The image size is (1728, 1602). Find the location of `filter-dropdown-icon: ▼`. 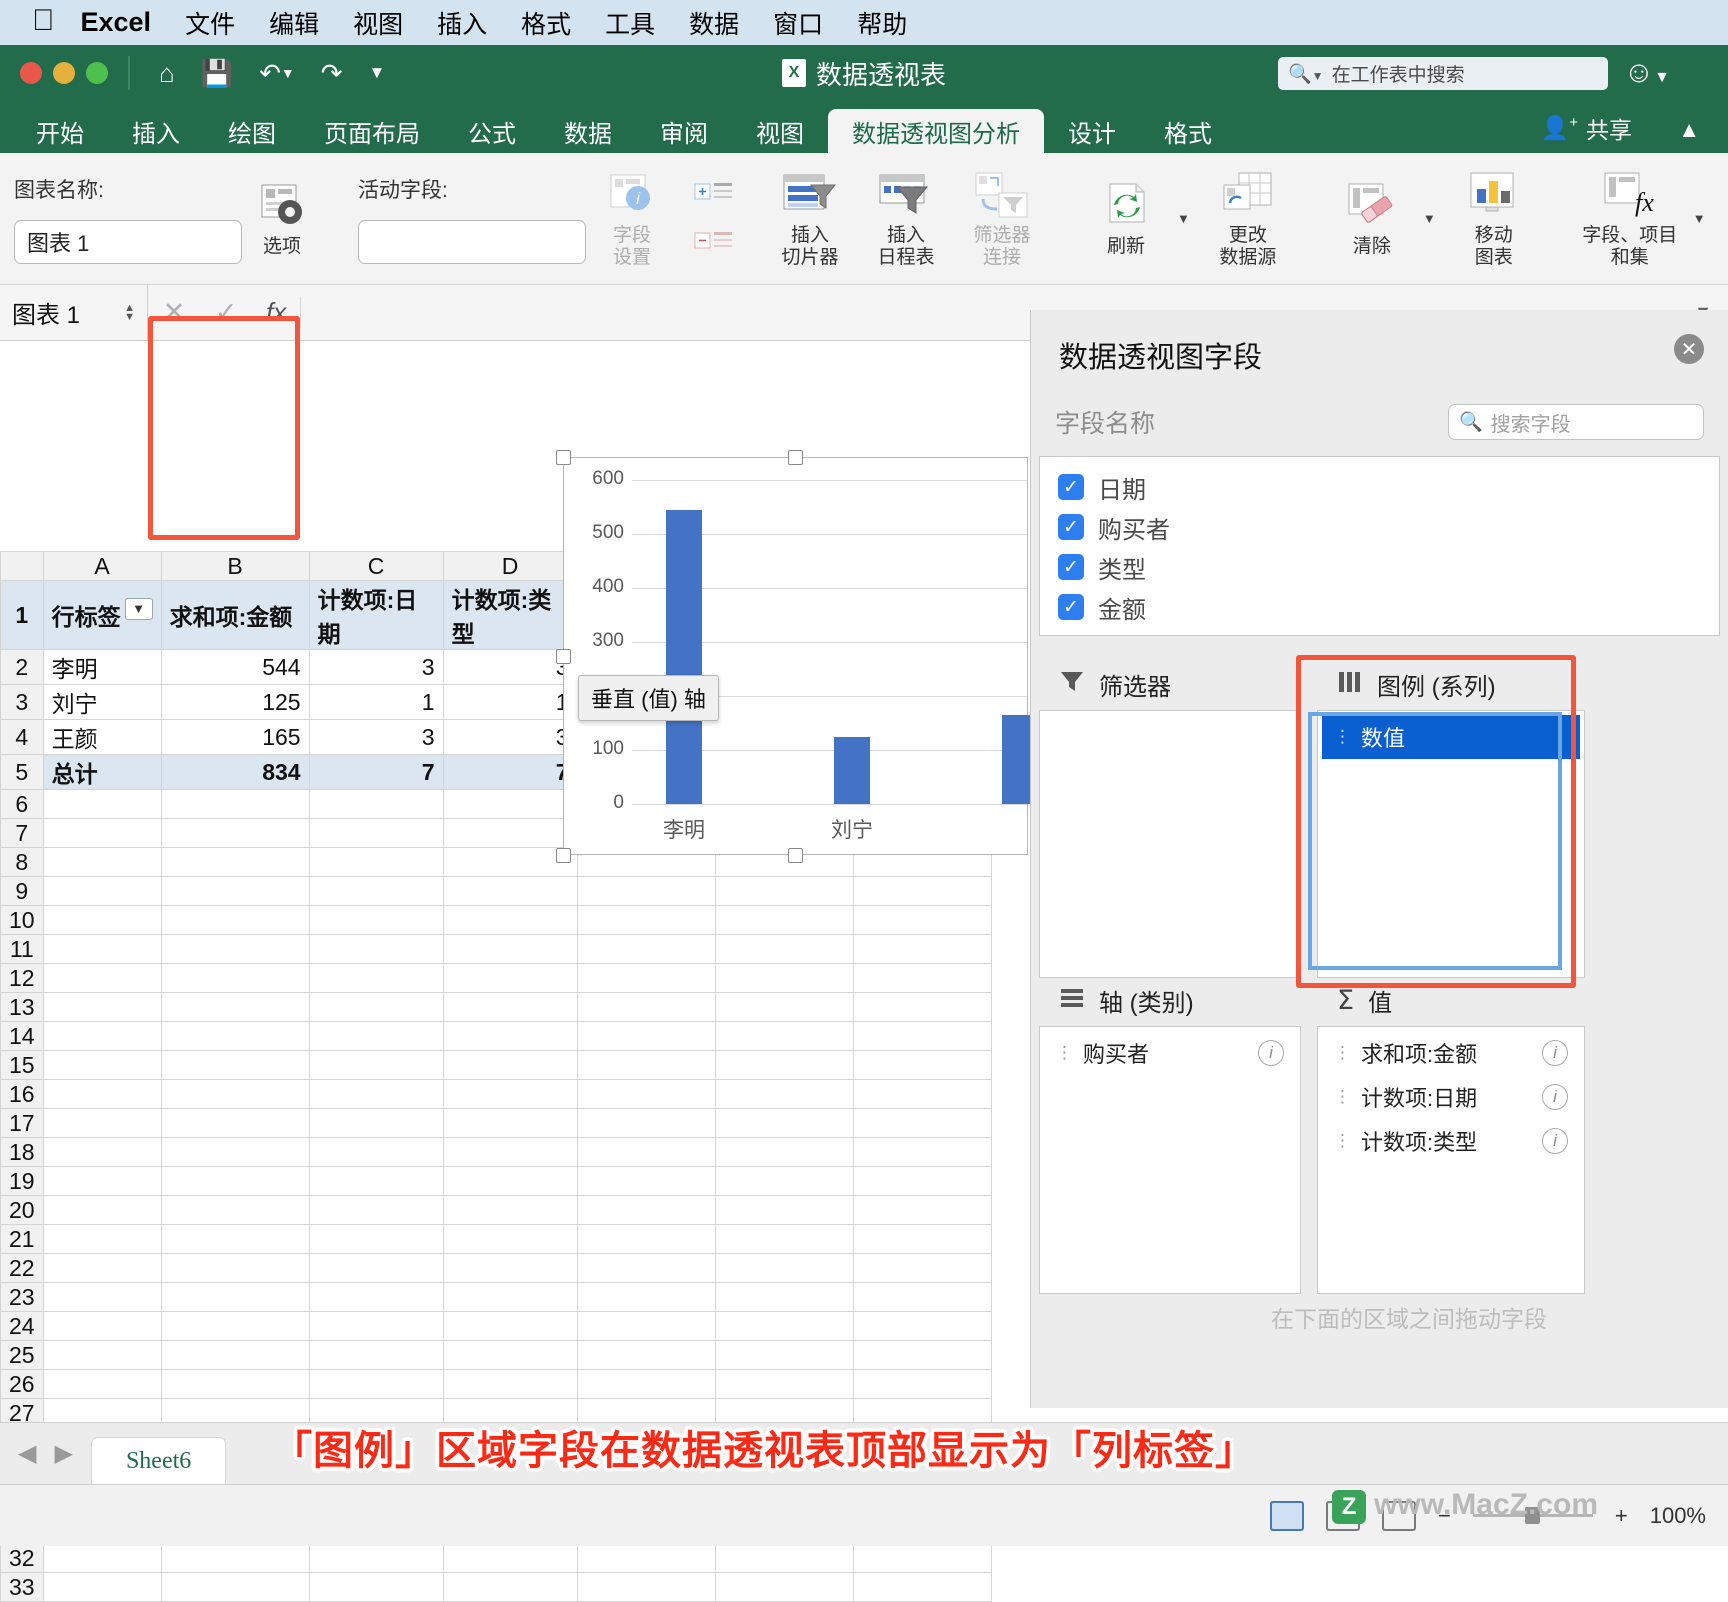

filter-dropdown-icon: ▼ is located at coordinates (138, 609).